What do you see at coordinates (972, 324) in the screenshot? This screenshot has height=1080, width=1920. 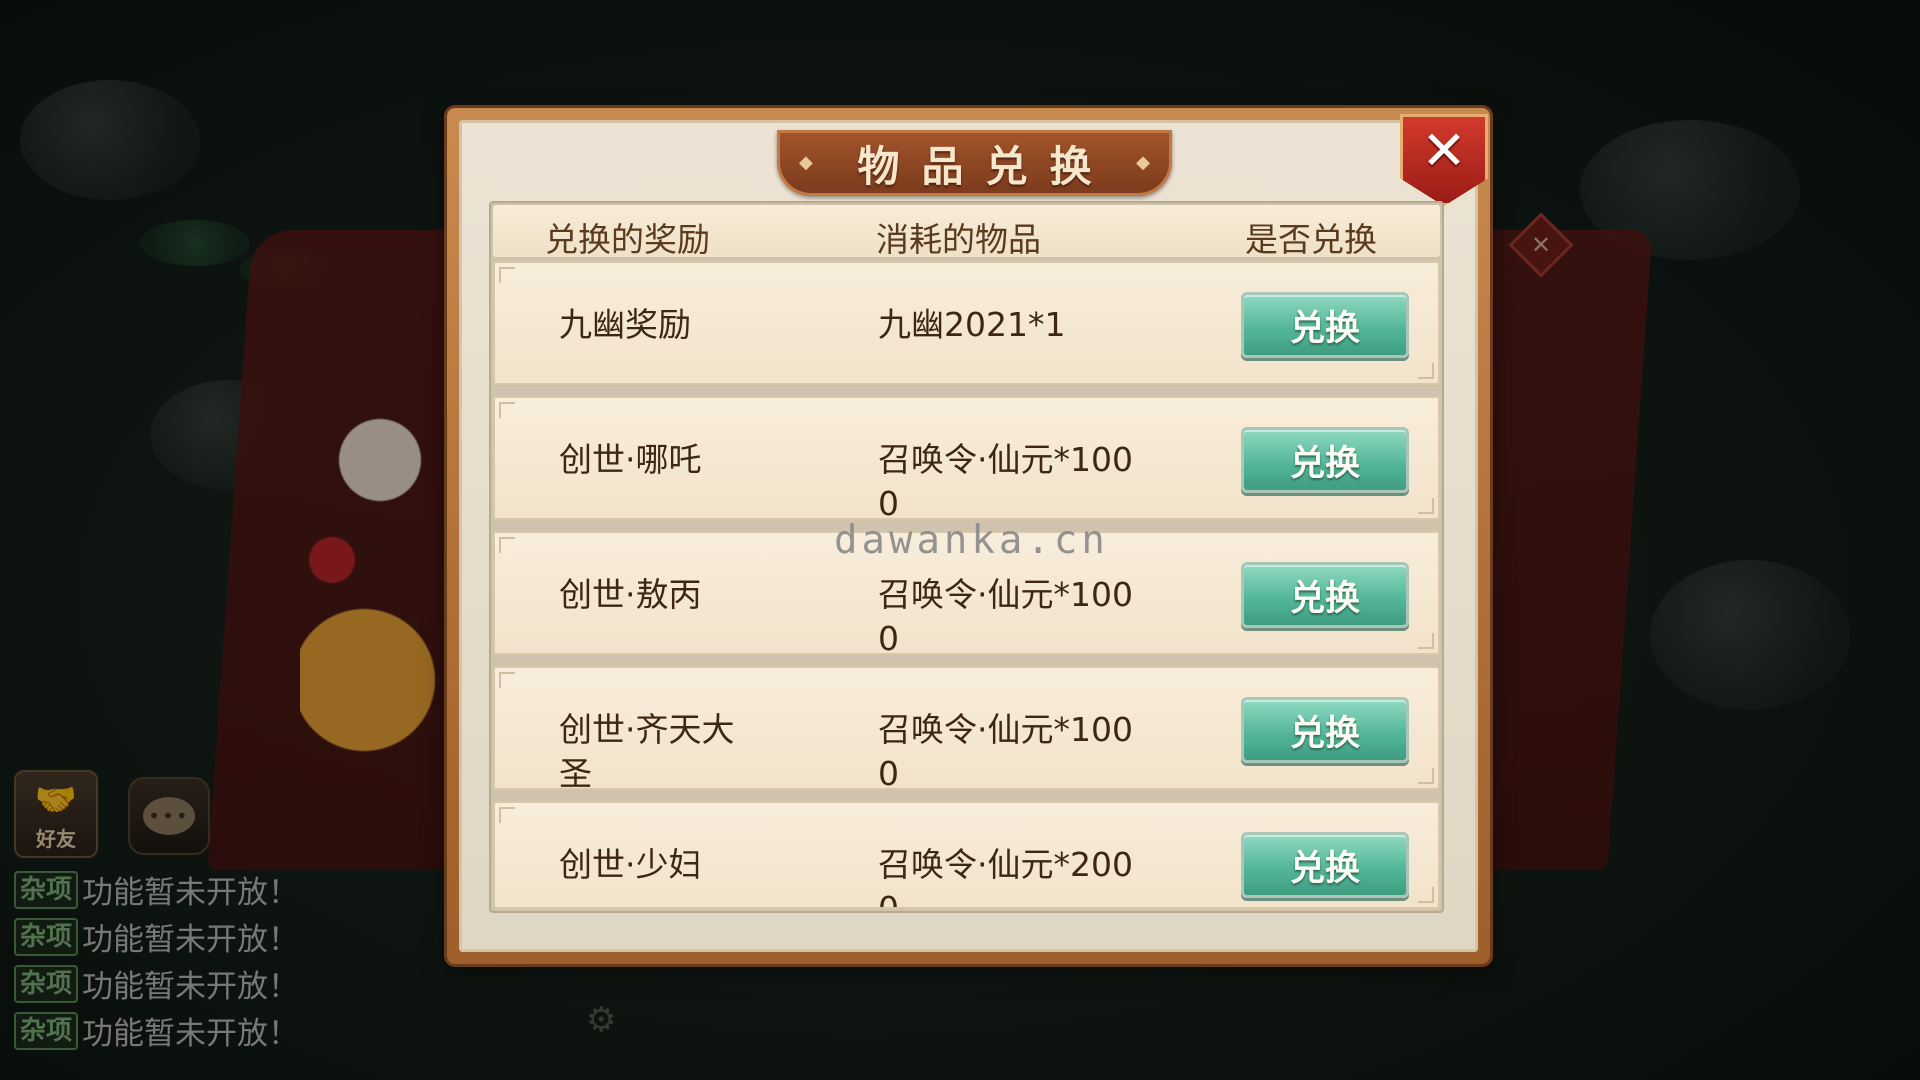 I see `cost-item: 九幽2021*1` at bounding box center [972, 324].